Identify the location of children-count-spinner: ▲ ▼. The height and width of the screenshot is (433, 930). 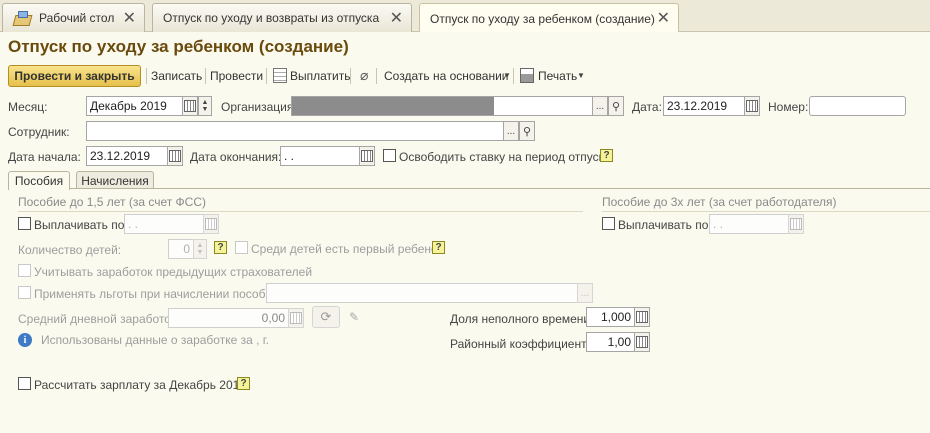
(200, 249).